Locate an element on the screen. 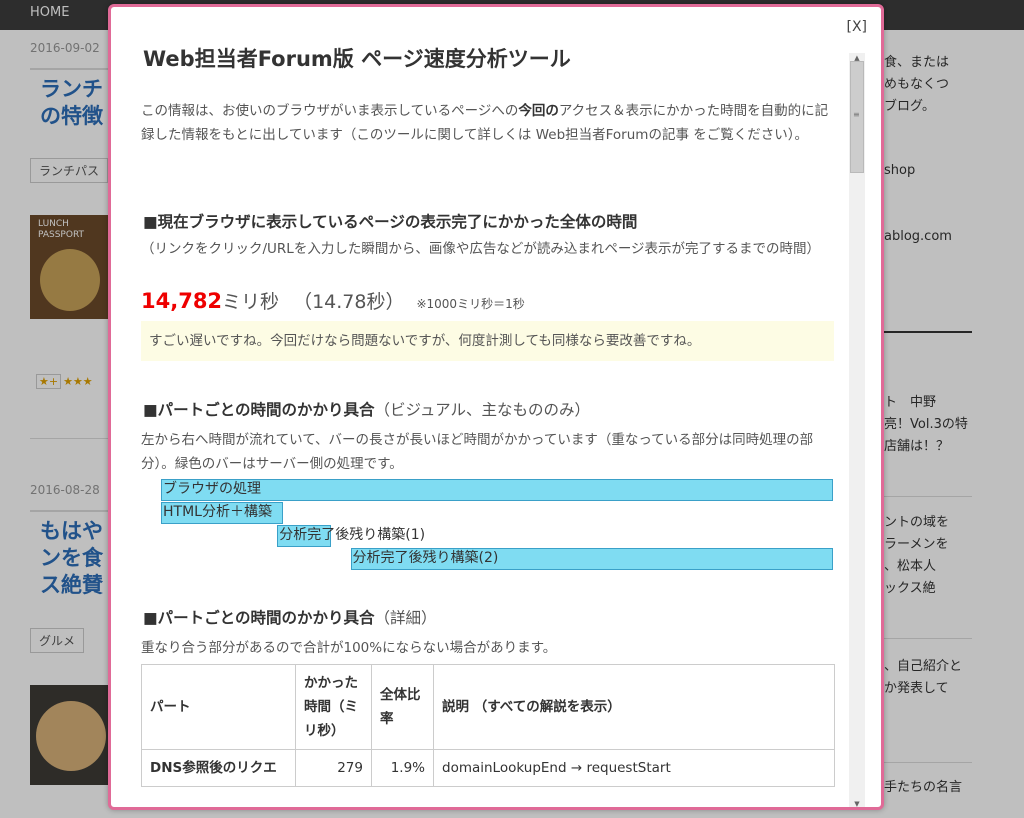  table-header-row: パート かかった時間（ミリ秒） 全体比率 説明 （すべての解説を表示） is located at coordinates (488, 707).